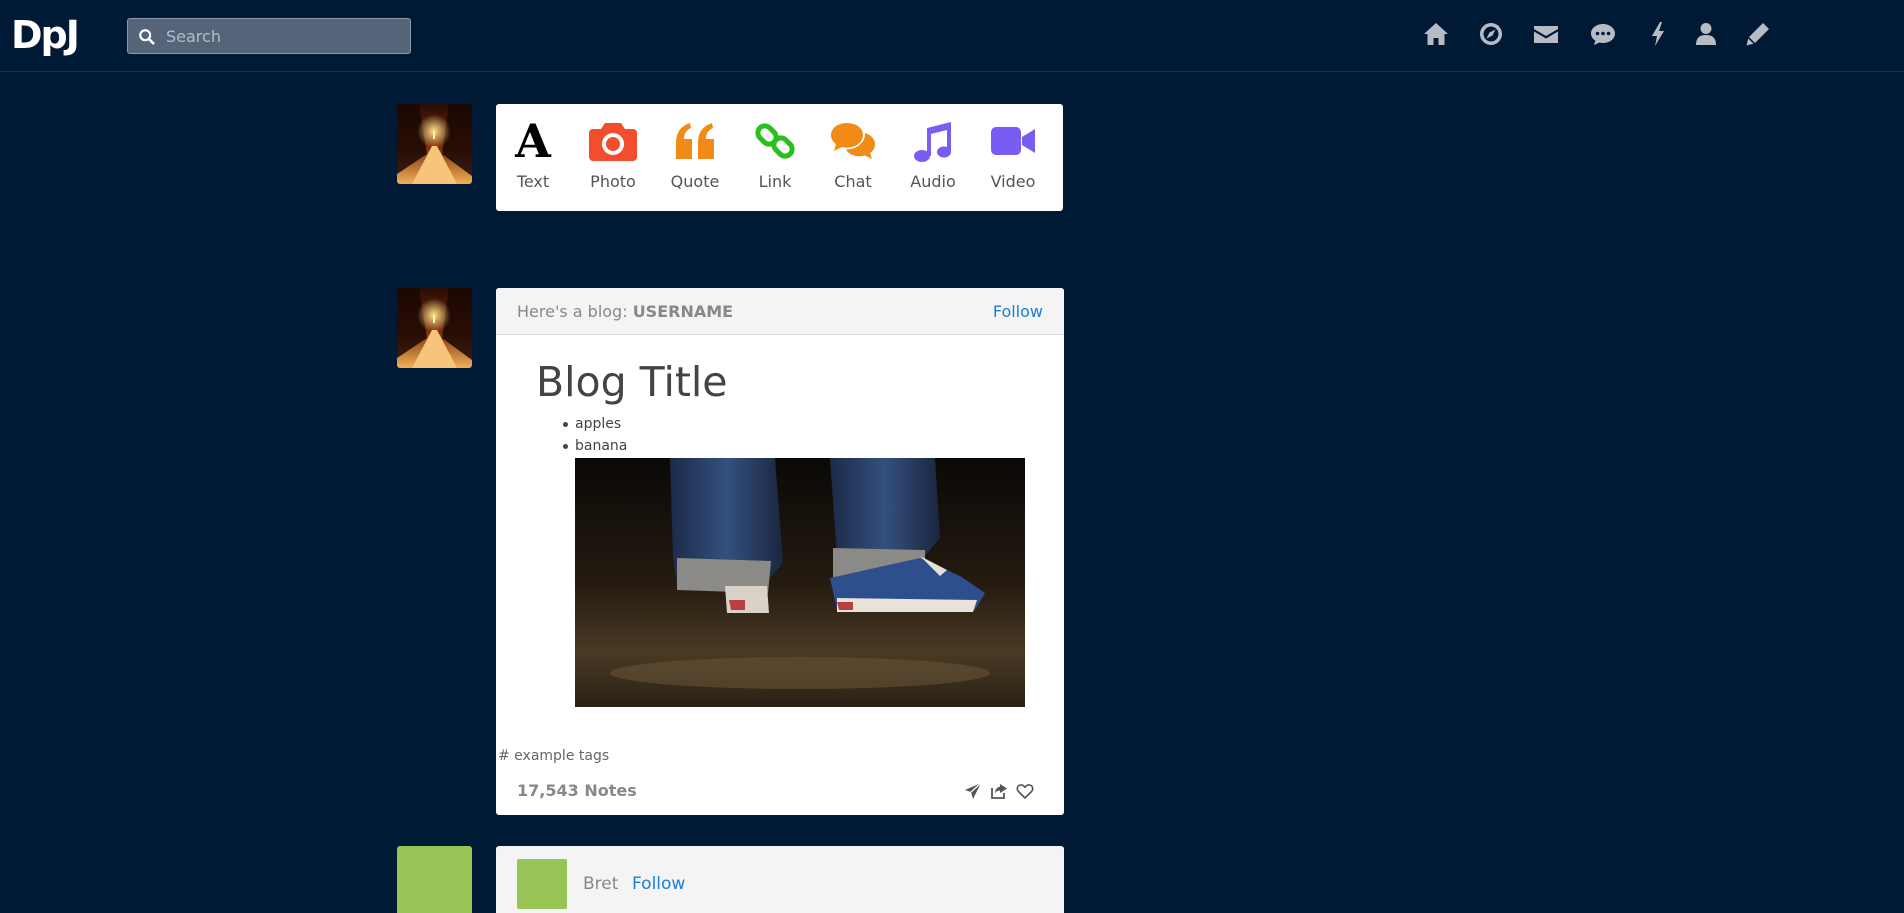  I want to click on post-type-label: Photo, so click(613, 181).